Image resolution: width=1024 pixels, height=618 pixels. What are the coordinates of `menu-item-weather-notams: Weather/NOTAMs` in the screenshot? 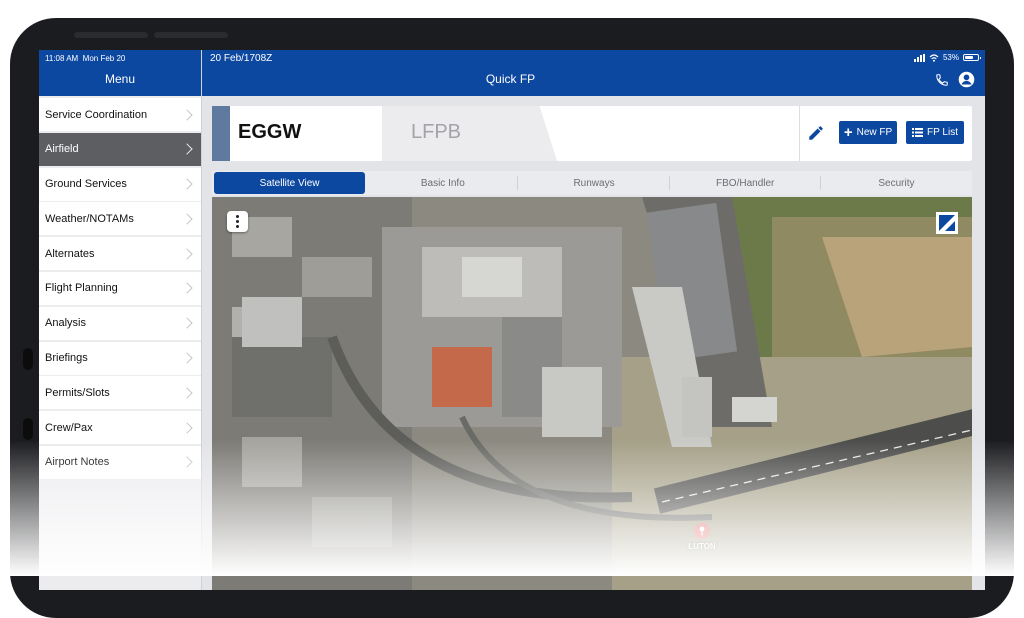 It's located at (120, 219).